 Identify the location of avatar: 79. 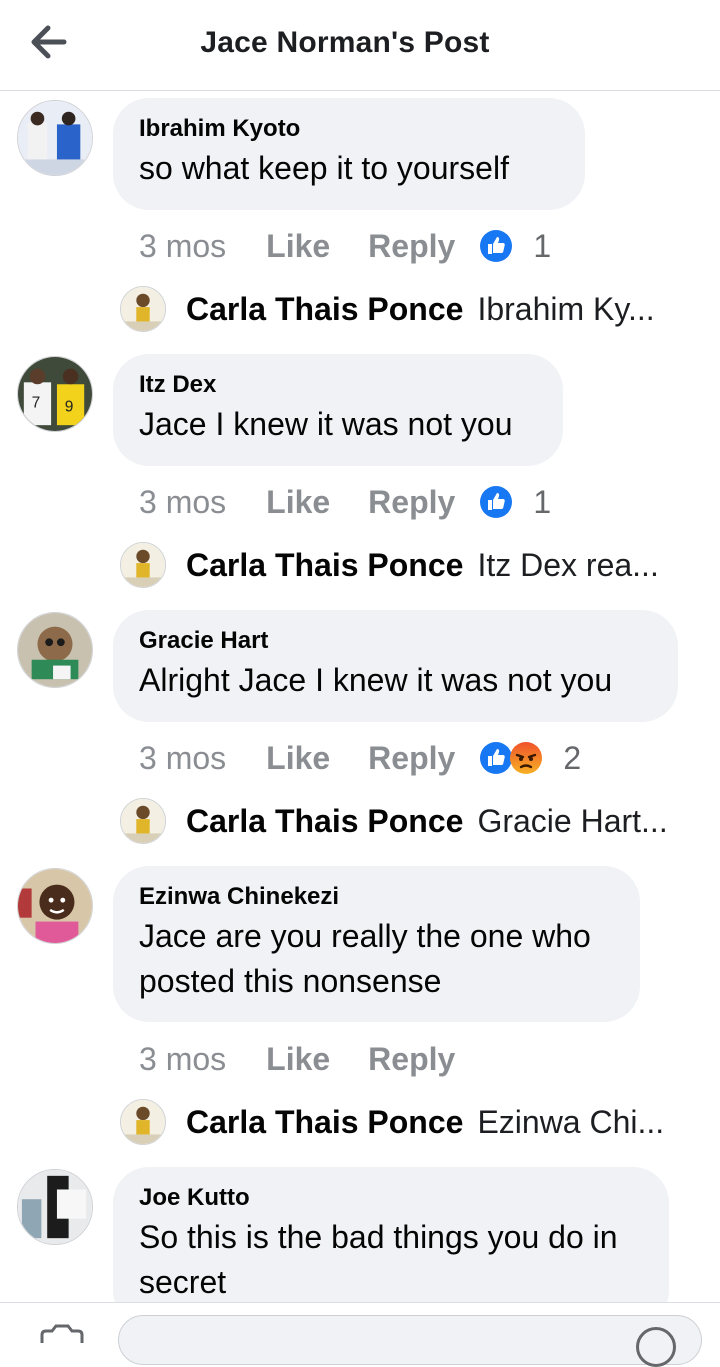
(55, 394).